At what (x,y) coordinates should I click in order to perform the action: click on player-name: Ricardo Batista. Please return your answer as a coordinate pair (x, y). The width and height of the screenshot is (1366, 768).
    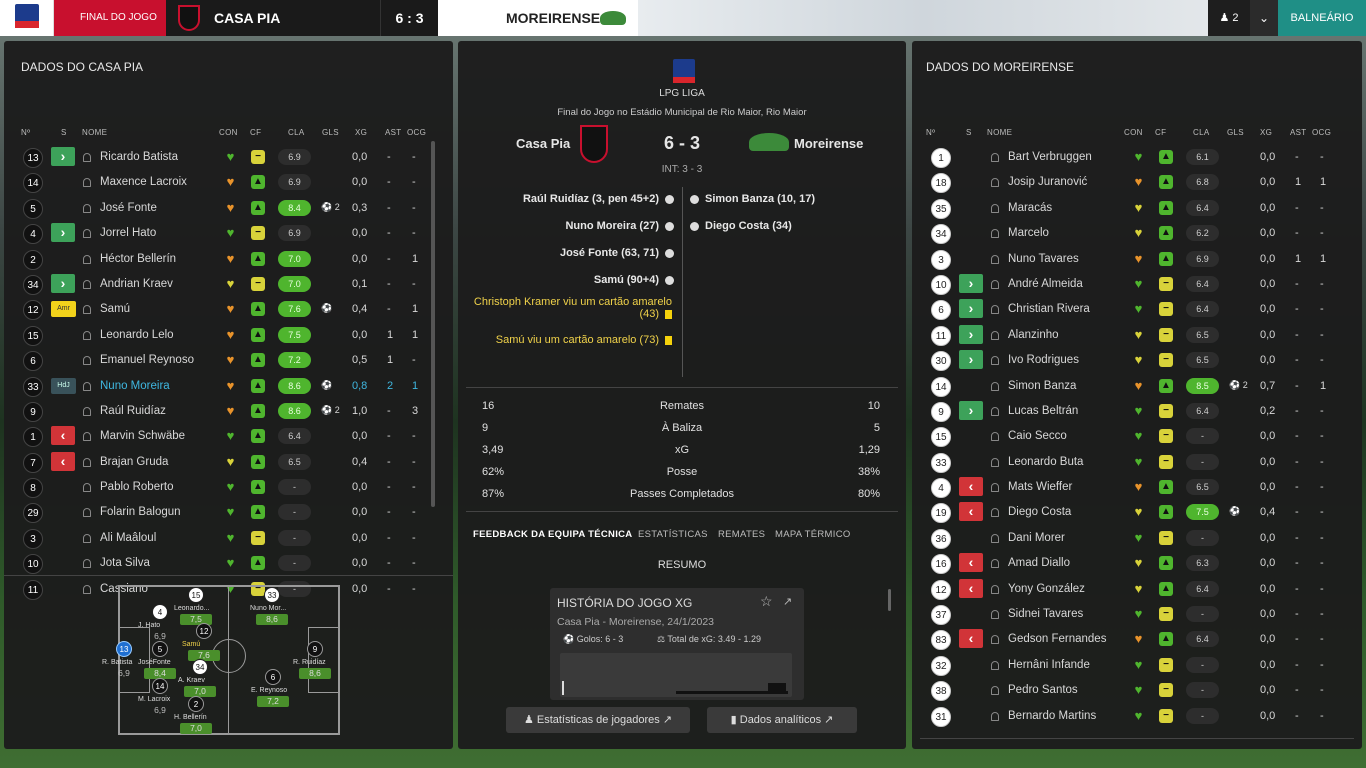
    Looking at the image, I should click on (139, 157).